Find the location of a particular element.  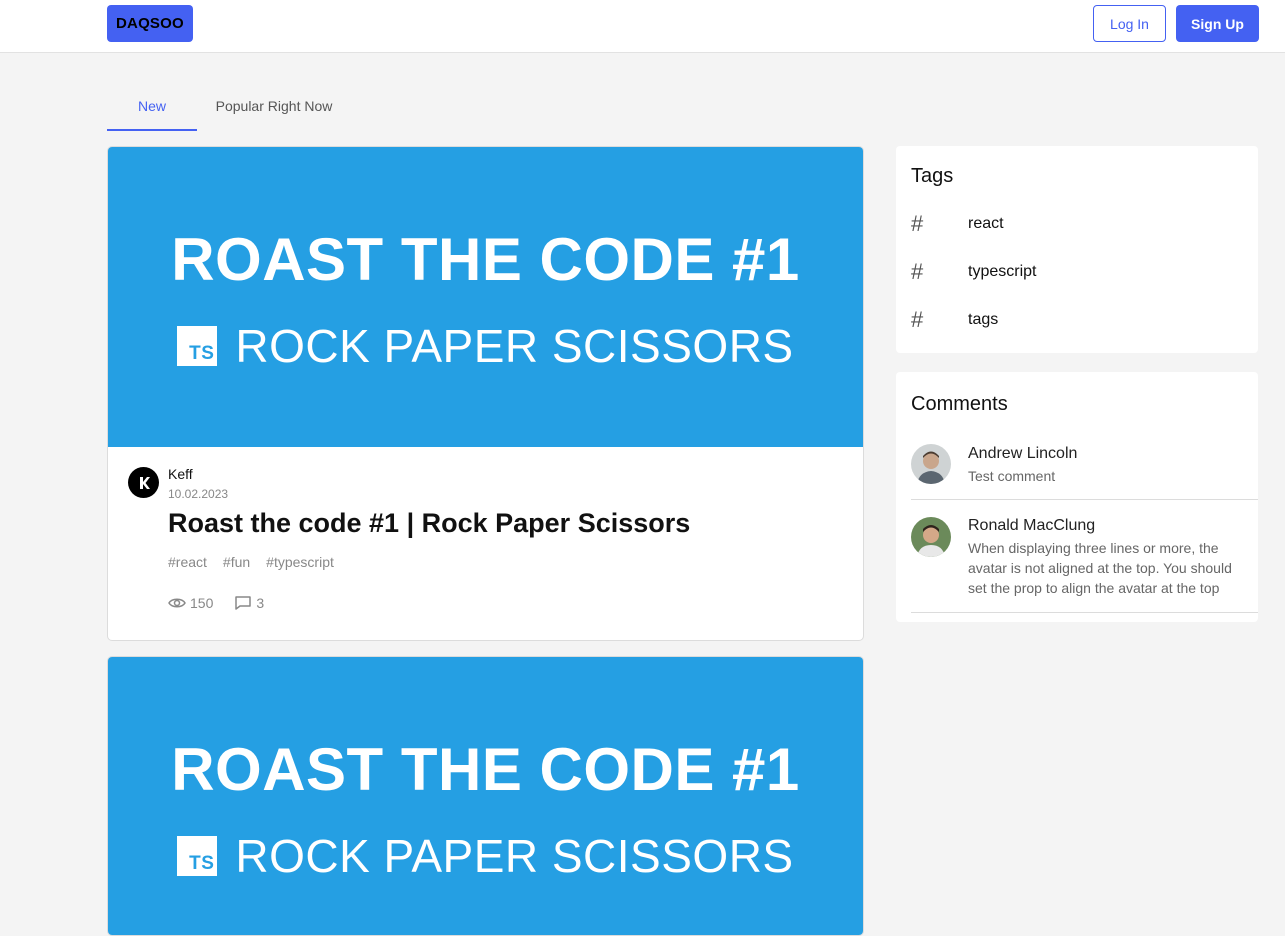

top-header: DAQSOO Log In Sign Up is located at coordinates (642, 26).